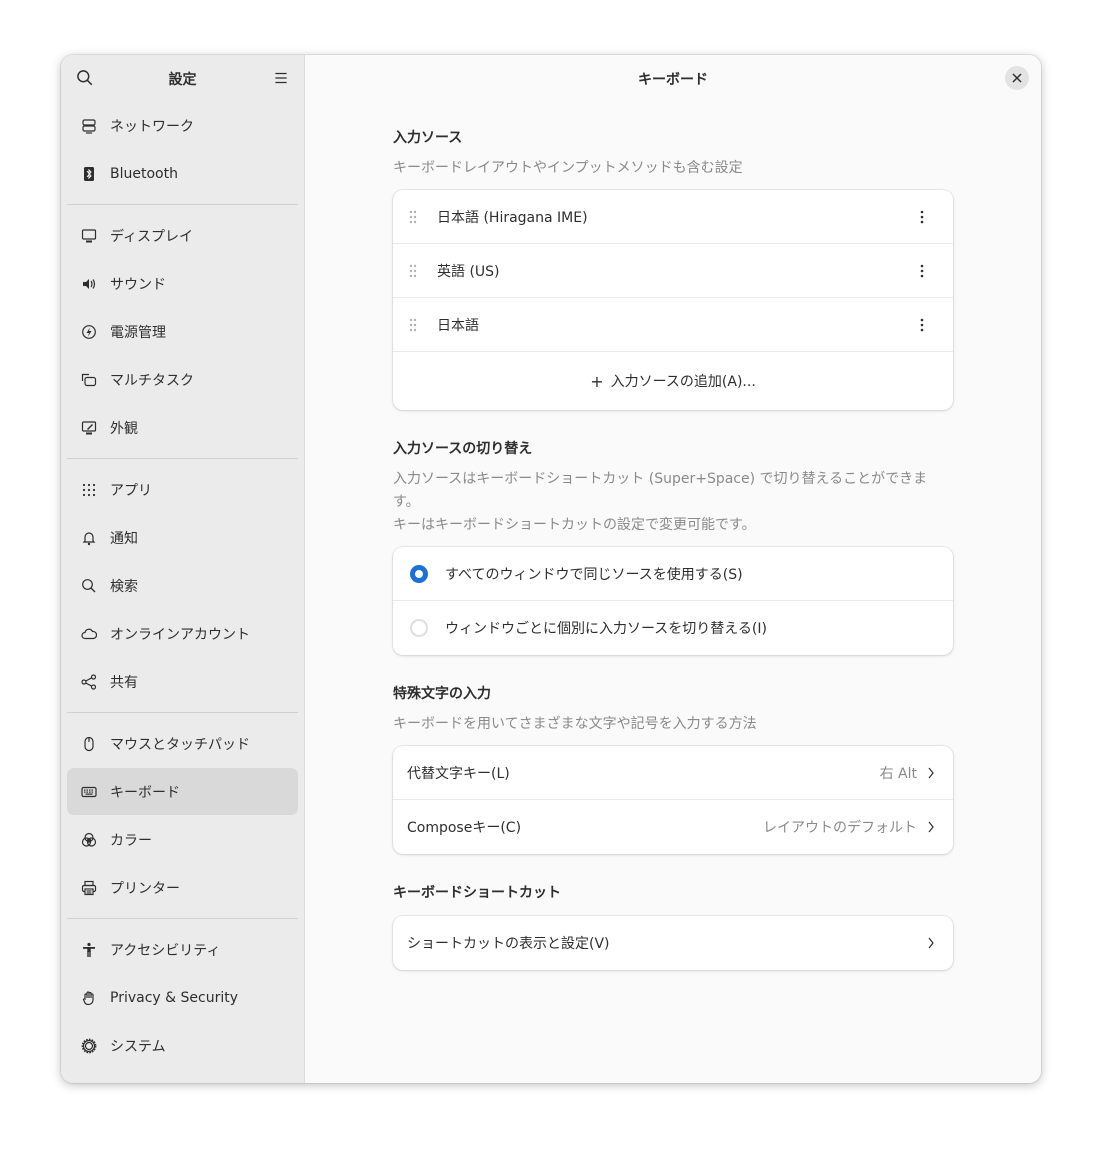 This screenshot has height=1150, width=1102. I want to click on power-icon, so click(89, 332).